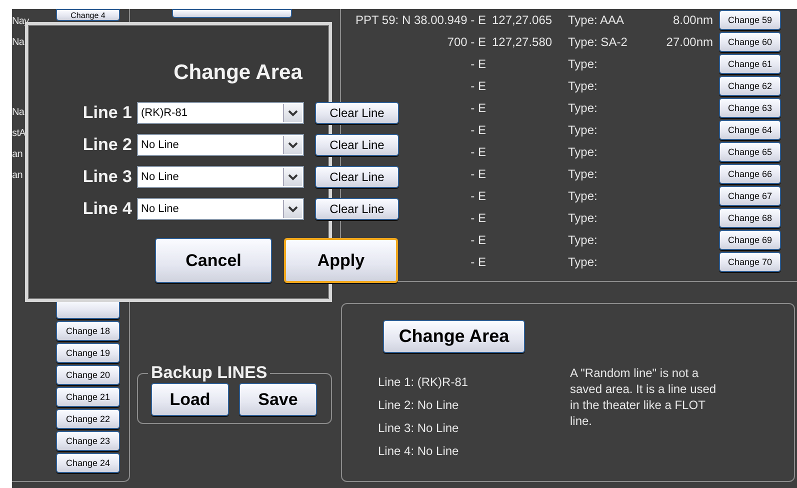 The width and height of the screenshot is (797, 488). What do you see at coordinates (278, 399) in the screenshot?
I see `save-button: Save` at bounding box center [278, 399].